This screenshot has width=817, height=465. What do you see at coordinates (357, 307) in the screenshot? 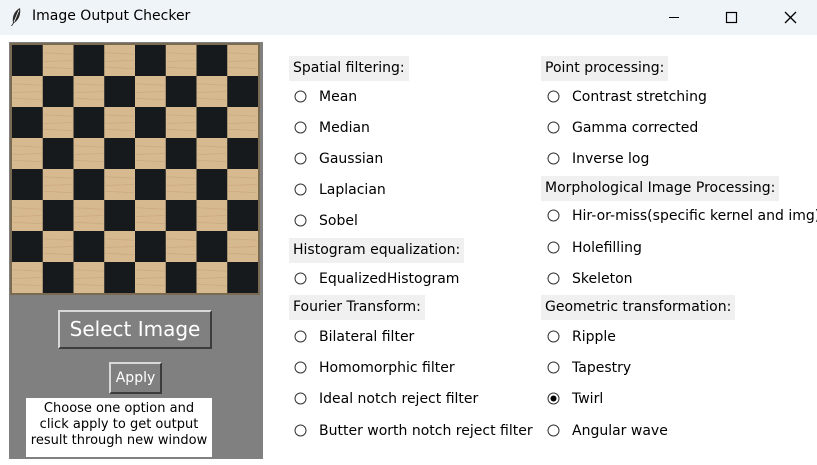
I see `fourier-transform-heading: Fourier Transform:` at bounding box center [357, 307].